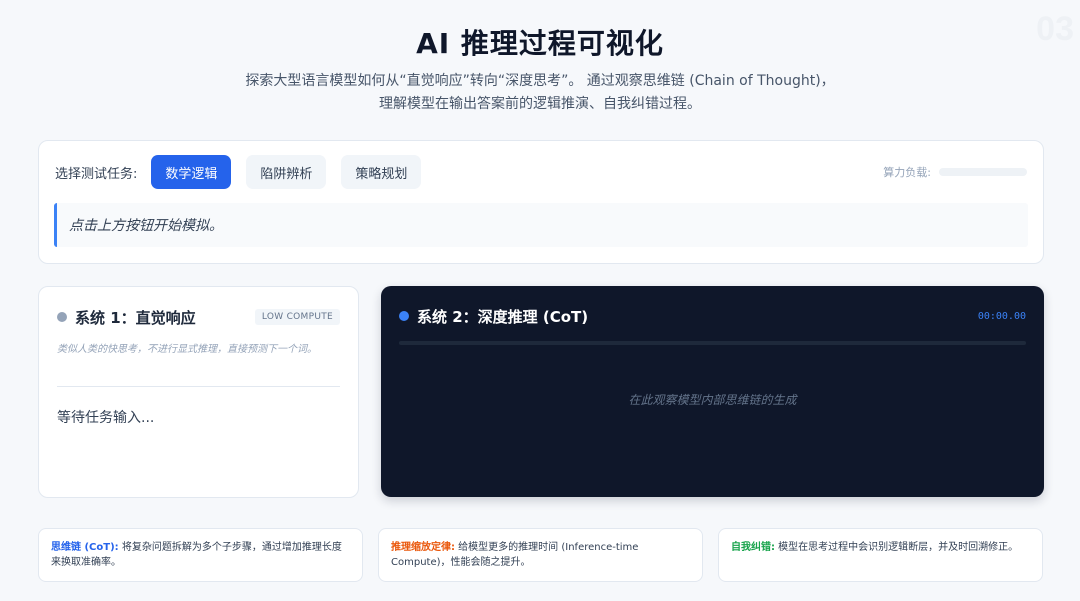 The height and width of the screenshot is (601, 1080). What do you see at coordinates (381, 172) in the screenshot?
I see `task-button-strategy-planning: 策略规划` at bounding box center [381, 172].